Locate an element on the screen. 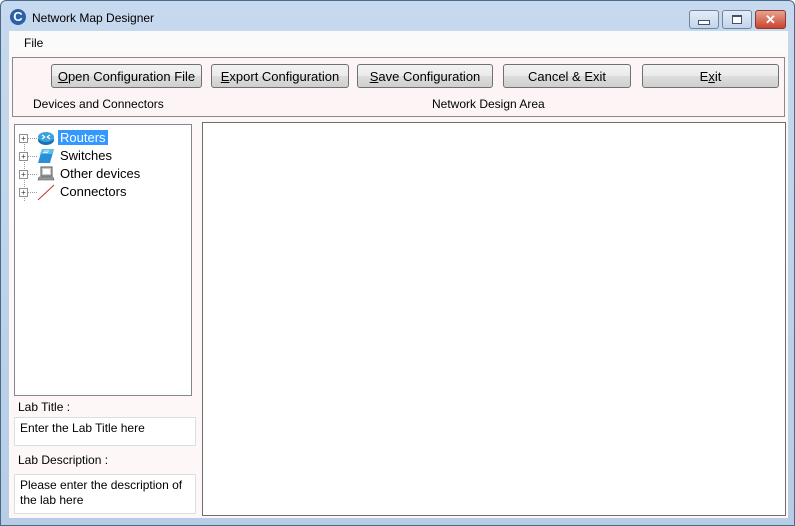  lab-description-input is located at coordinates (105, 494).